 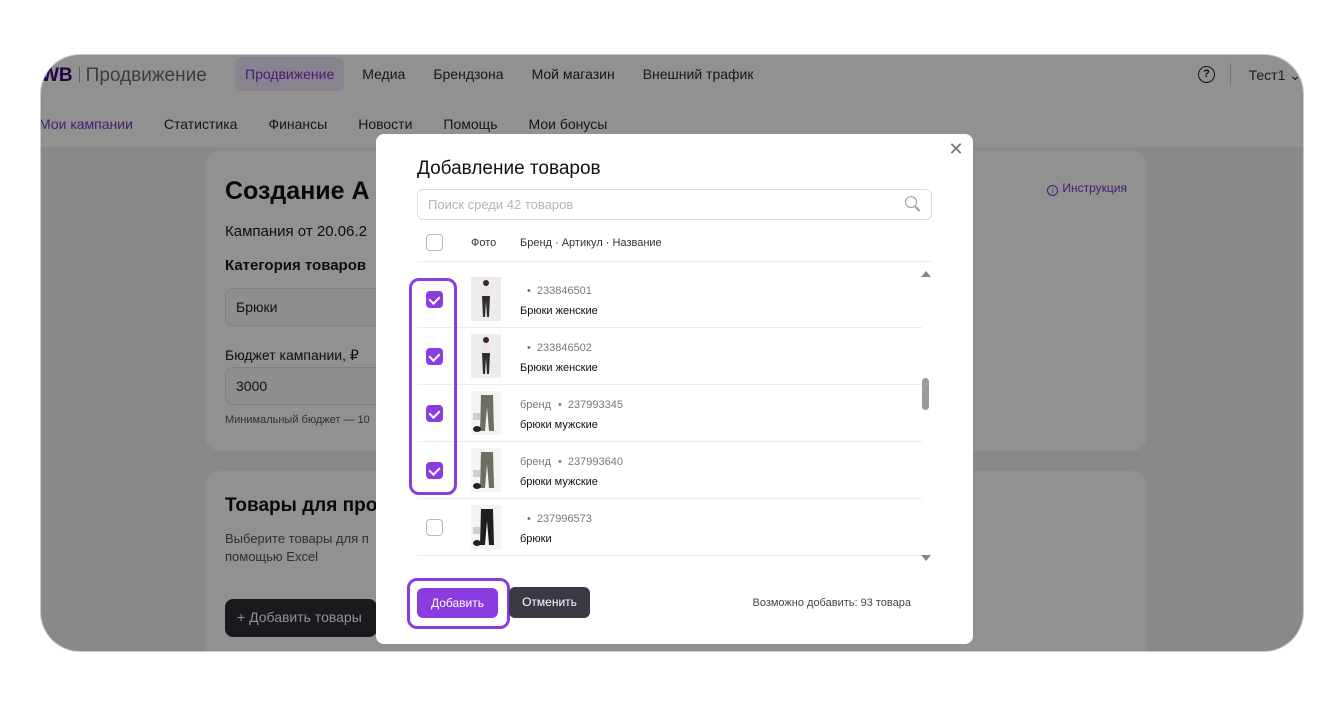 I want to click on scrollbar-thumb, so click(x=925, y=394).